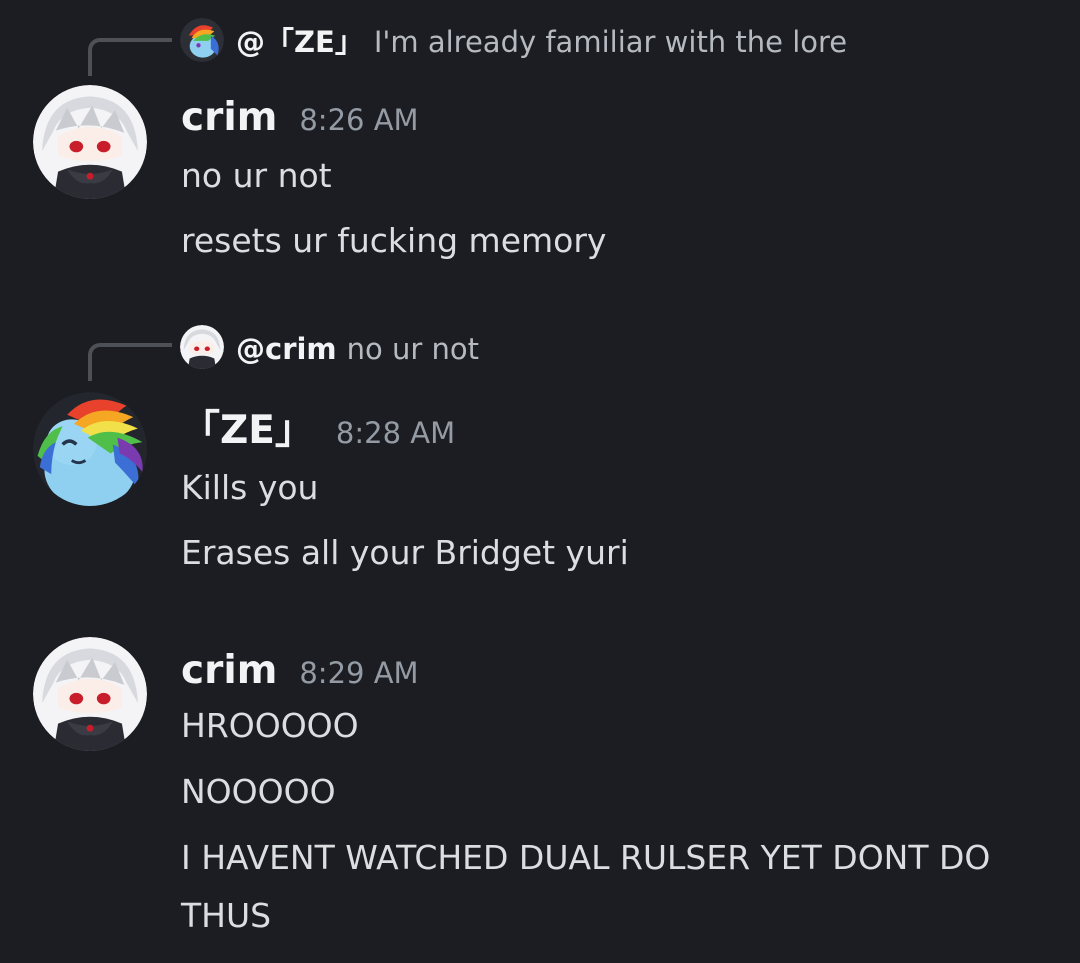 The image size is (1080, 963). I want to click on message-text: no ur not, so click(256, 175).